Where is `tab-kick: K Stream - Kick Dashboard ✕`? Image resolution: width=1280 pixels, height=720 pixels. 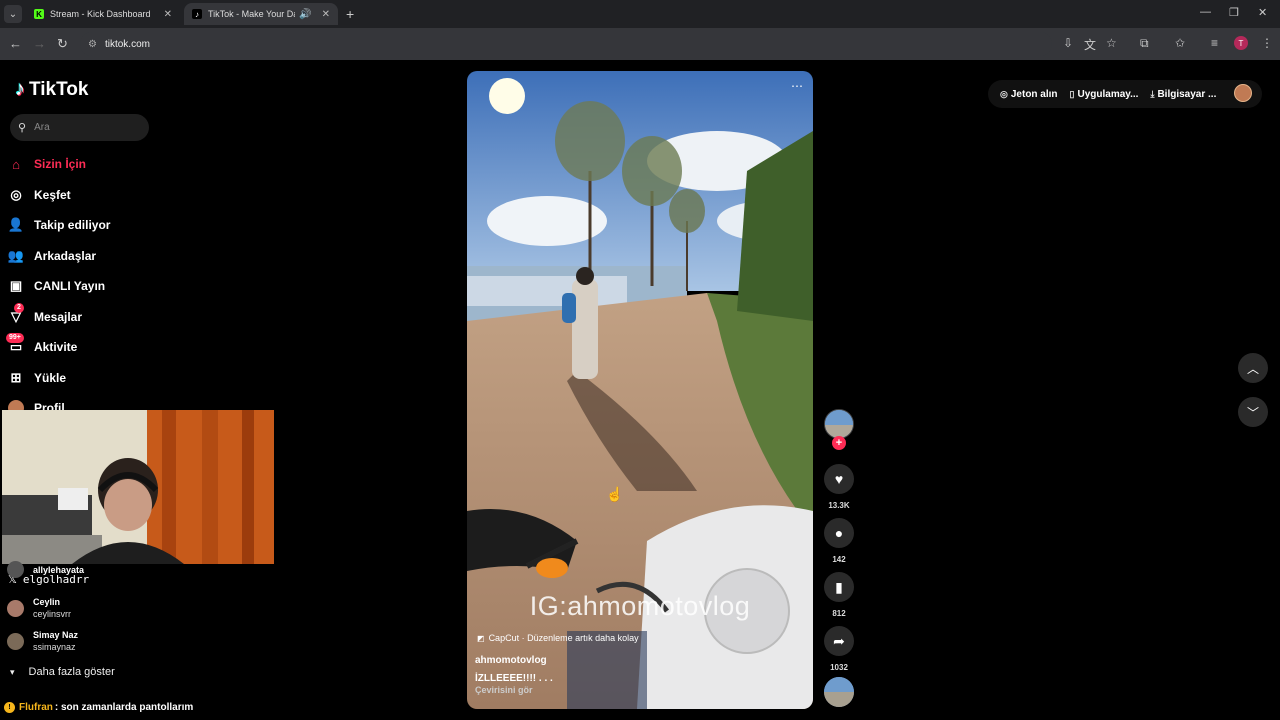
tab-kick: K Stream - Kick Dashboard ✕ is located at coordinates (103, 14).